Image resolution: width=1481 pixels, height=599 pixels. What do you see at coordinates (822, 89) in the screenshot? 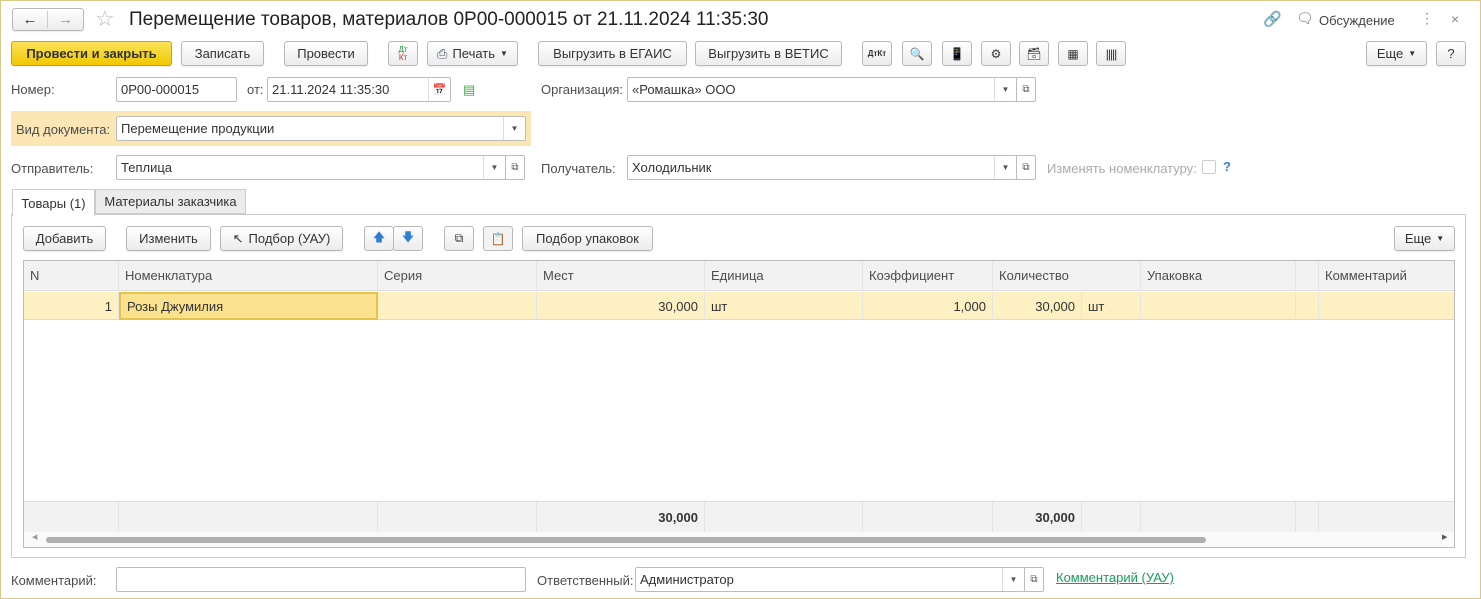
I see `organization-field: «Ромашка» ООО ▼` at bounding box center [822, 89].